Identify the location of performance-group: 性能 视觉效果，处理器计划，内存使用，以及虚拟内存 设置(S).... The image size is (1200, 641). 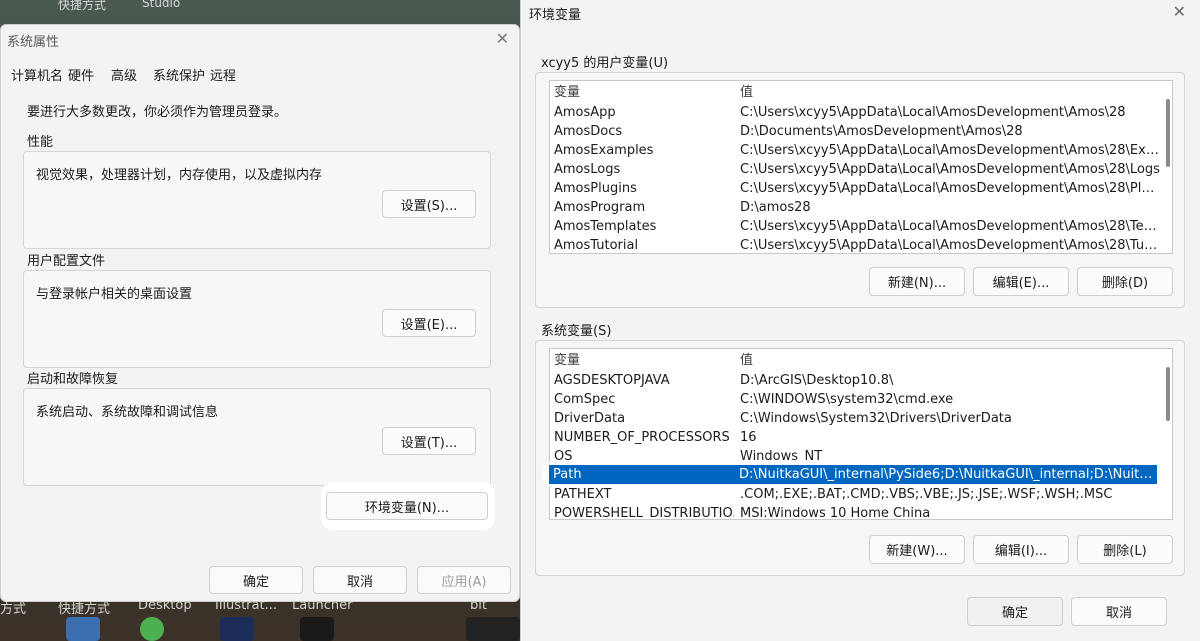
(257, 190).